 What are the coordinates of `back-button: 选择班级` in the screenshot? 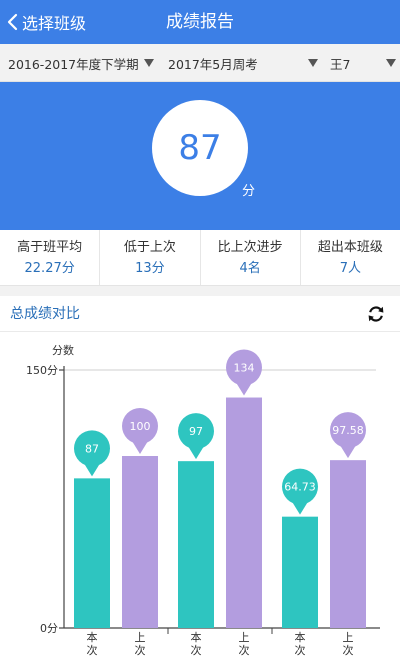 It's located at (46, 22).